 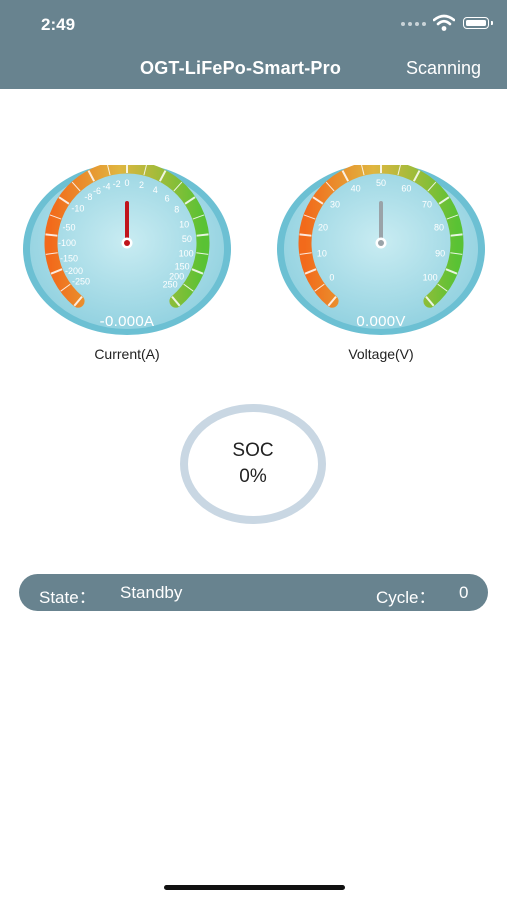 I want to click on voltage-needle-cap, so click(x=381, y=243).